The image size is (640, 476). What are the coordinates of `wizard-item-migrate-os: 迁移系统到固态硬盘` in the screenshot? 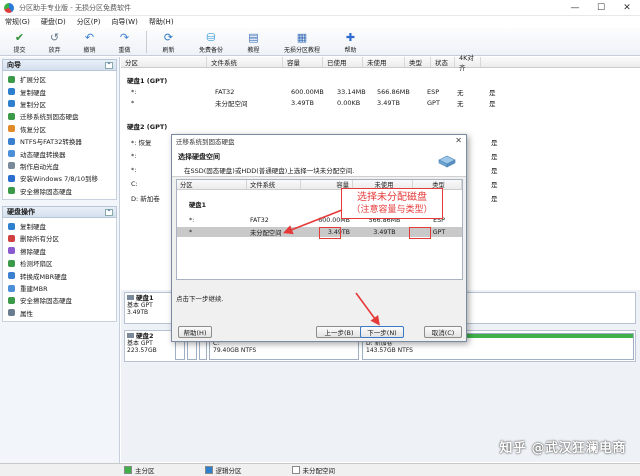 It's located at (59, 116).